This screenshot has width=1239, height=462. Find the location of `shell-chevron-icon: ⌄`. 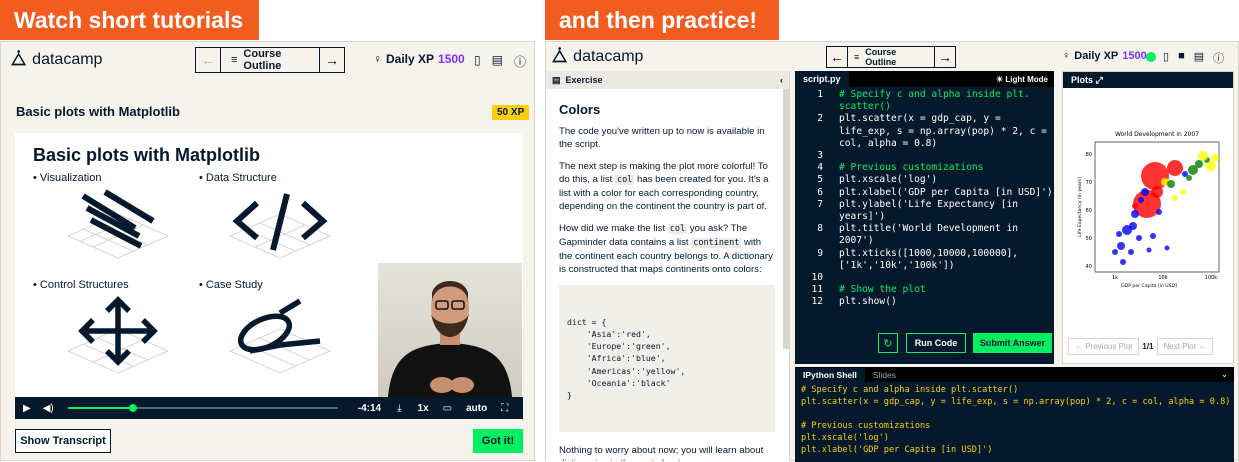

shell-chevron-icon: ⌄ is located at coordinates (1224, 374).